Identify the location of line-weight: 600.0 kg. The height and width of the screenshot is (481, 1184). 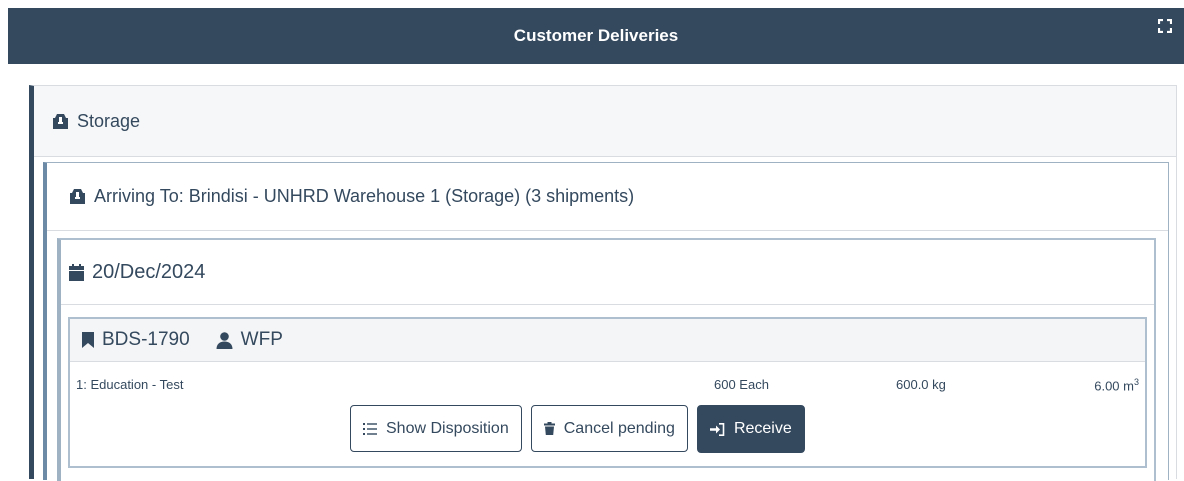
(921, 384).